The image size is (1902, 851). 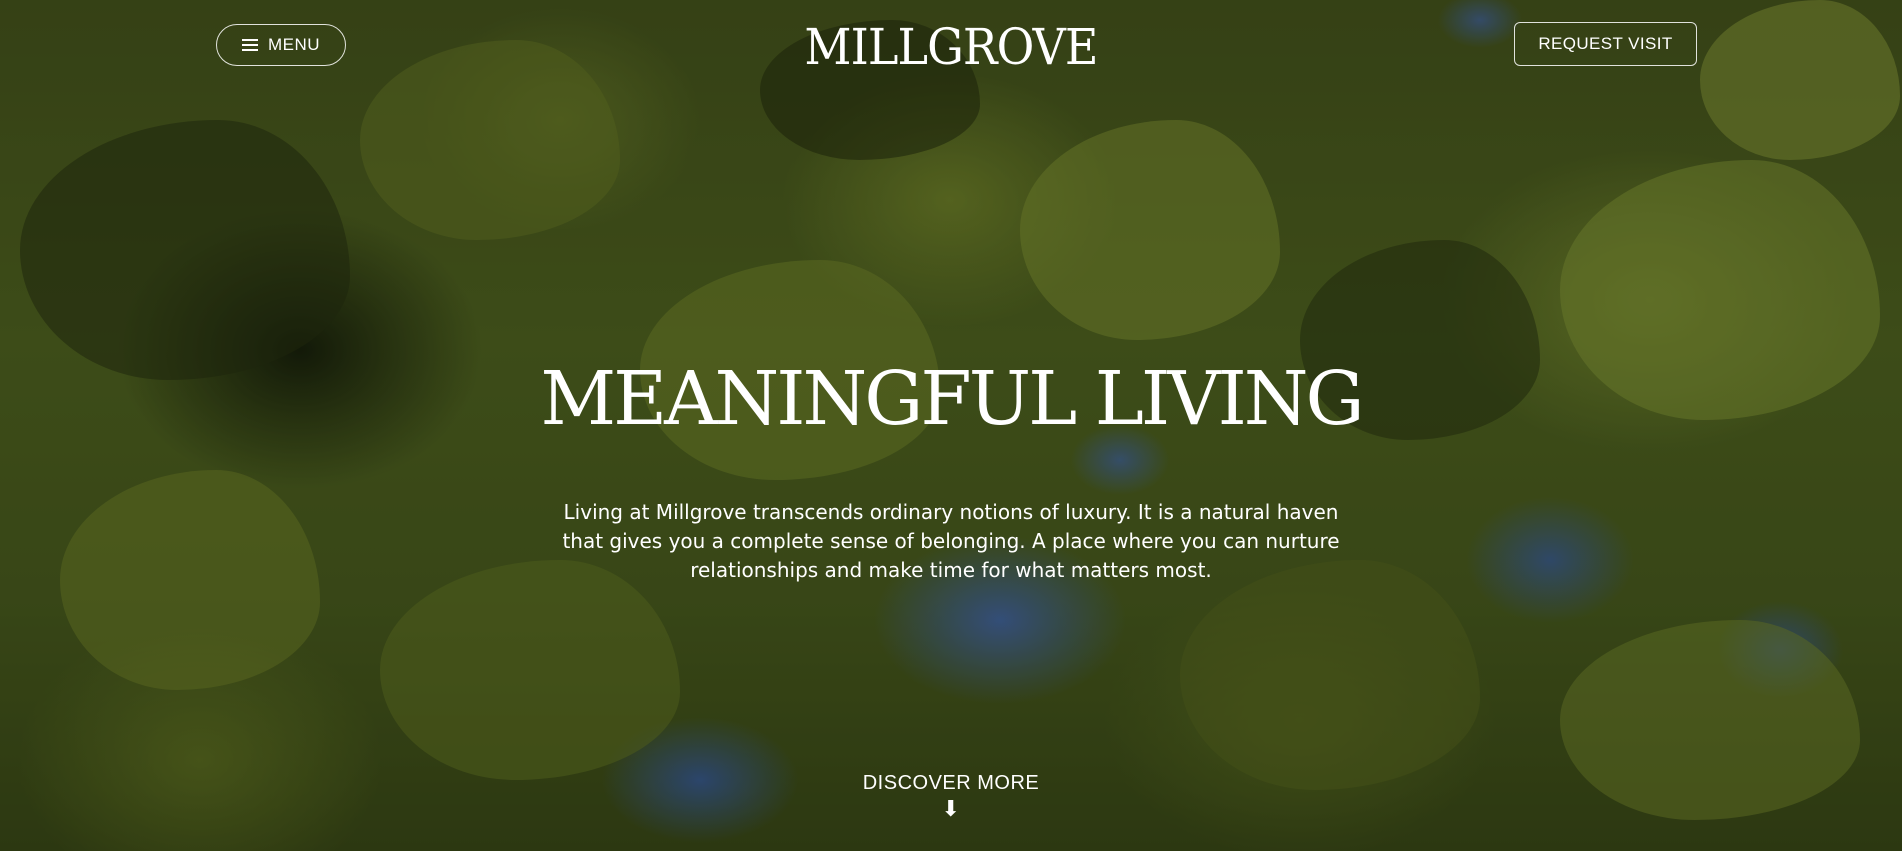 I want to click on request-visit-label: REQUEST VISIT, so click(x=1605, y=43).